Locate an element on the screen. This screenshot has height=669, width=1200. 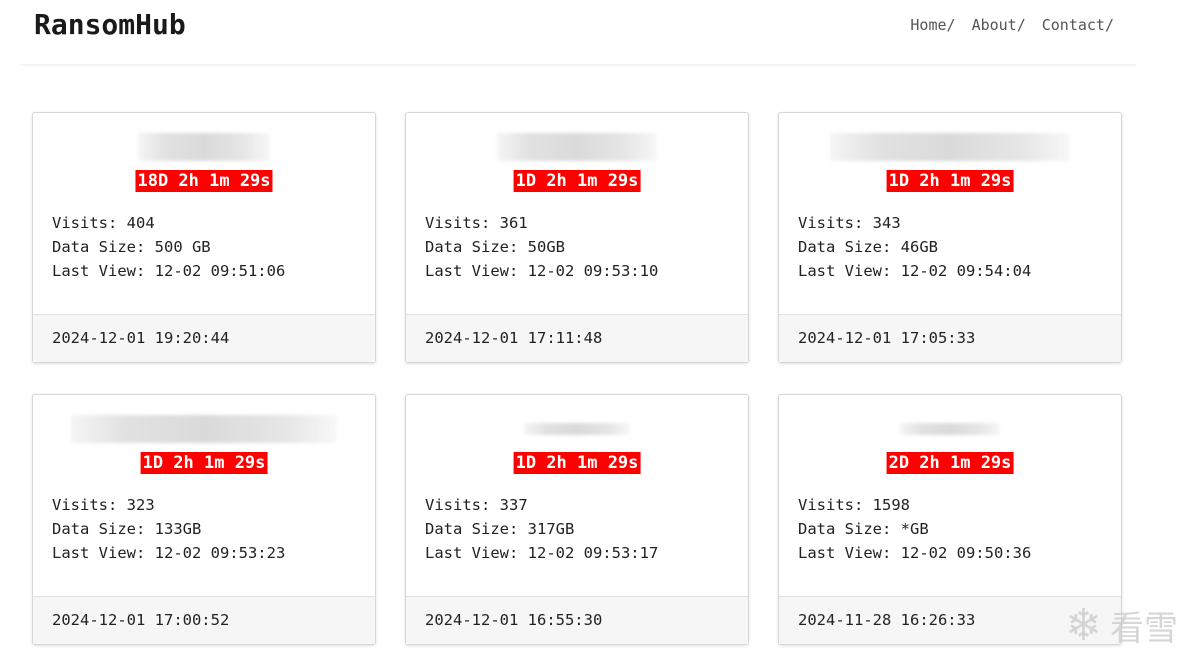
last-view: Last View: 12-02 09:54:04 is located at coordinates (915, 271).